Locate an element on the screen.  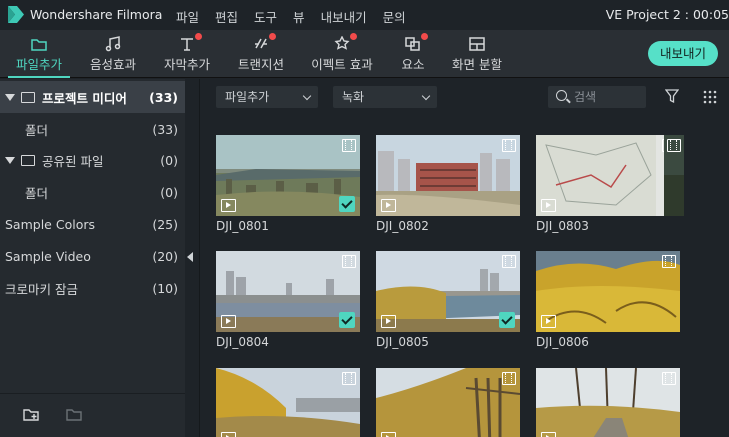
sidebar-footer is located at coordinates (92, 415).